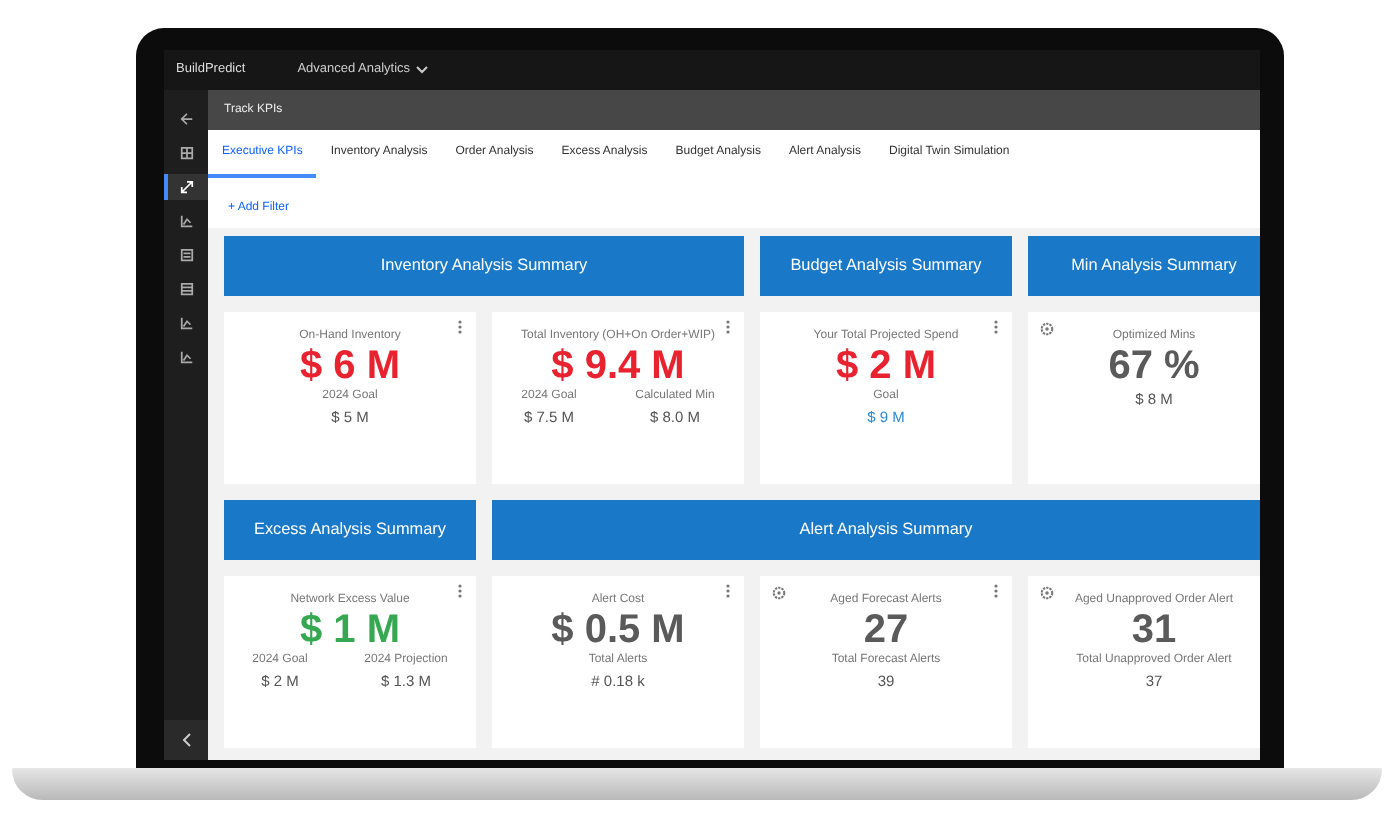 This screenshot has height=822, width=1394. What do you see at coordinates (186, 289) in the screenshot?
I see `table-icon` at bounding box center [186, 289].